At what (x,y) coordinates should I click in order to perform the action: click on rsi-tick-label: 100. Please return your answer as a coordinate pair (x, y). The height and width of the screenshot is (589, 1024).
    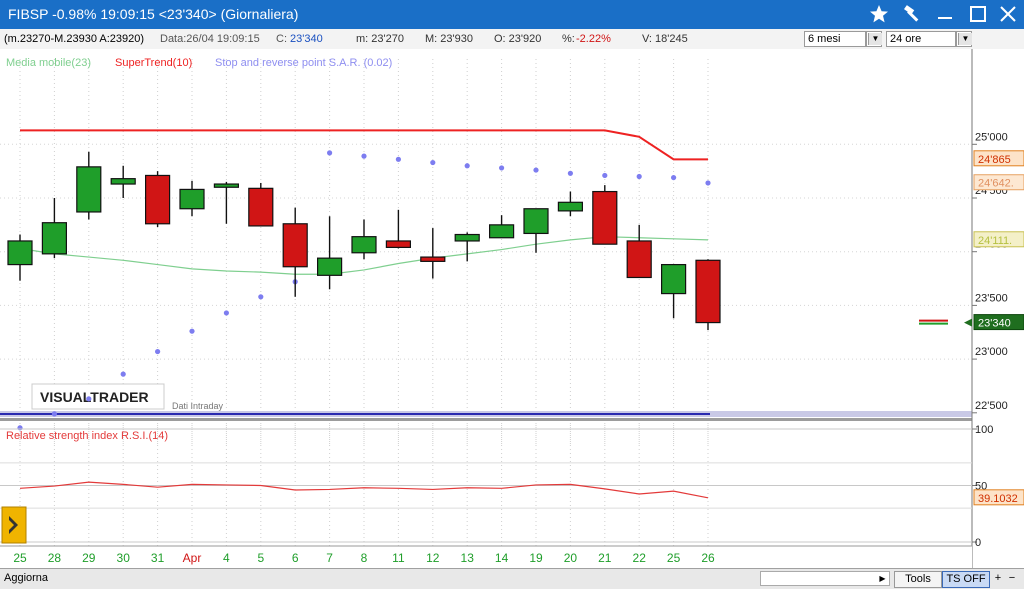
    Looking at the image, I should click on (984, 430).